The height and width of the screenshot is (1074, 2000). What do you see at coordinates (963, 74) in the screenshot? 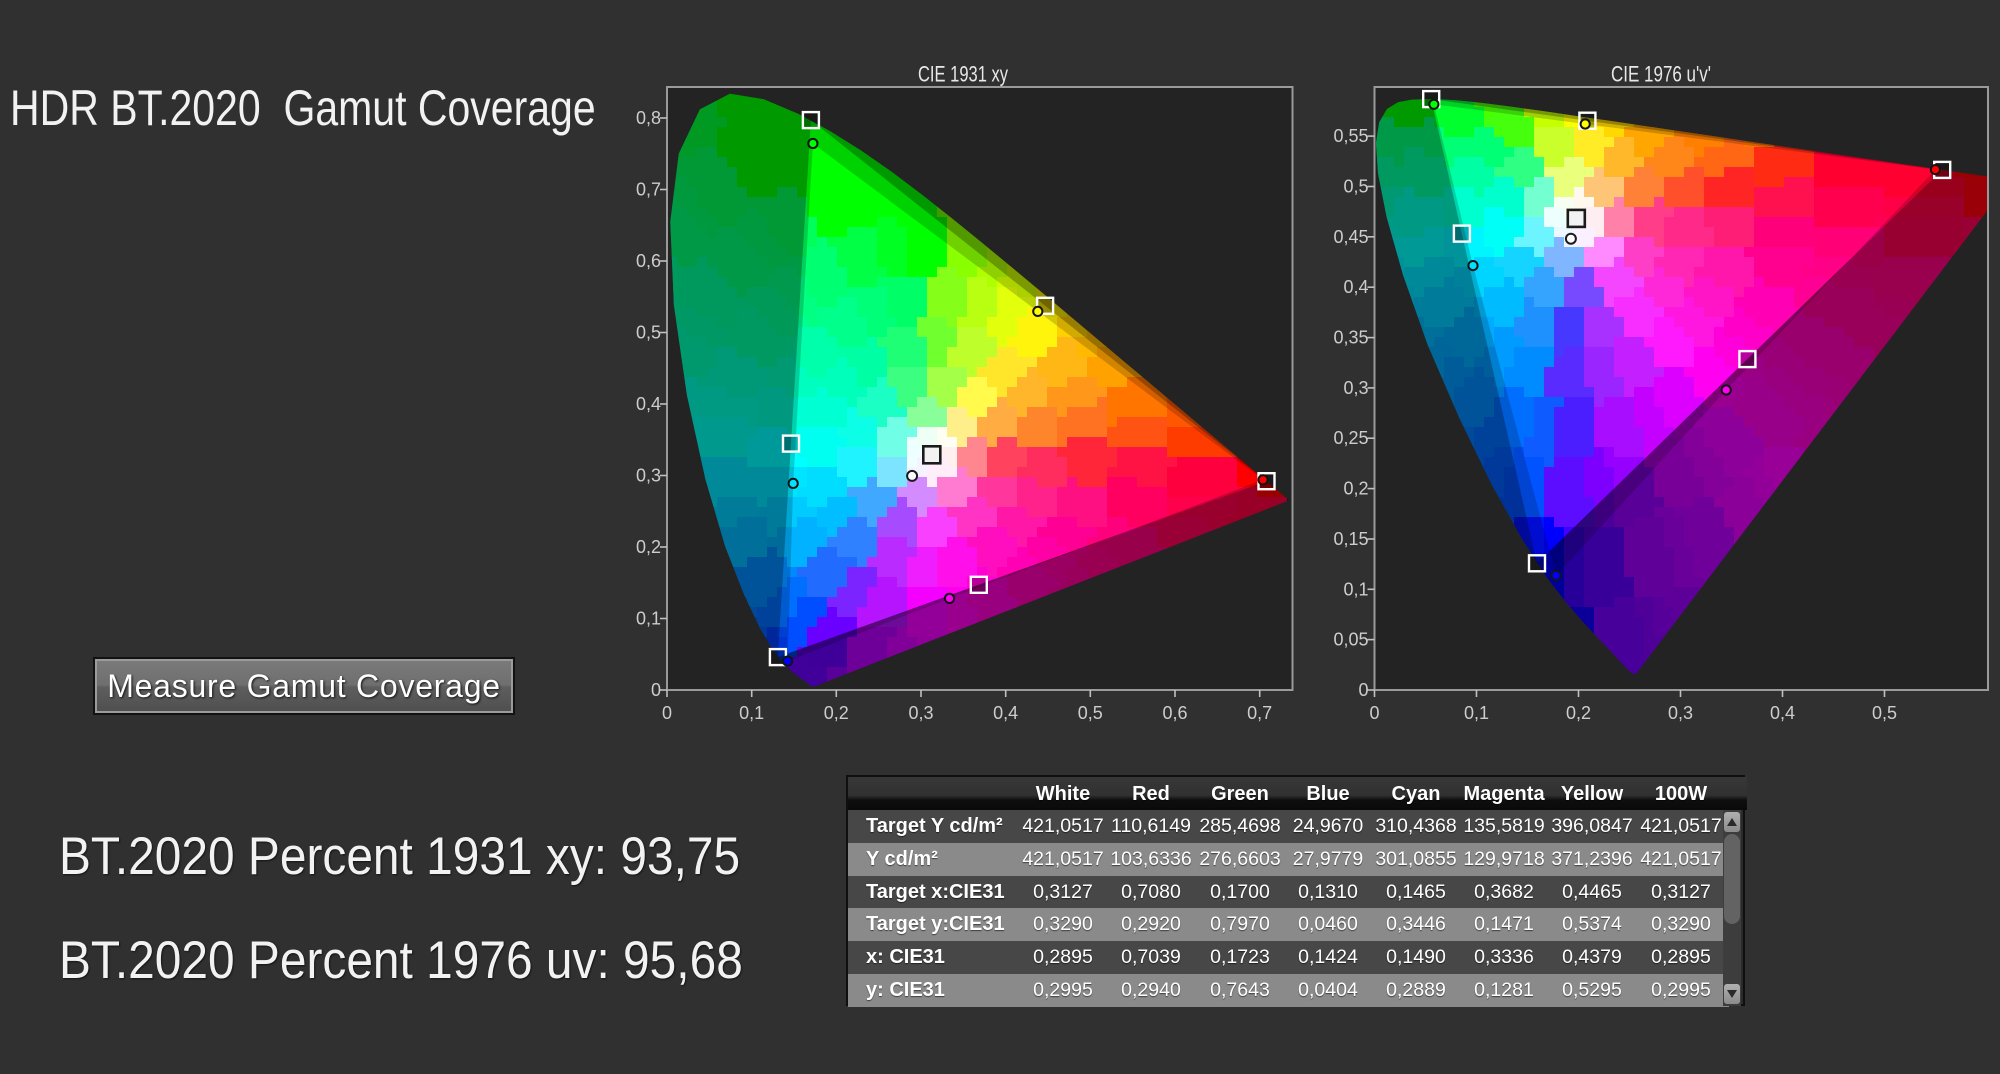
I see `svg-text: CIE 1931 xy` at bounding box center [963, 74].